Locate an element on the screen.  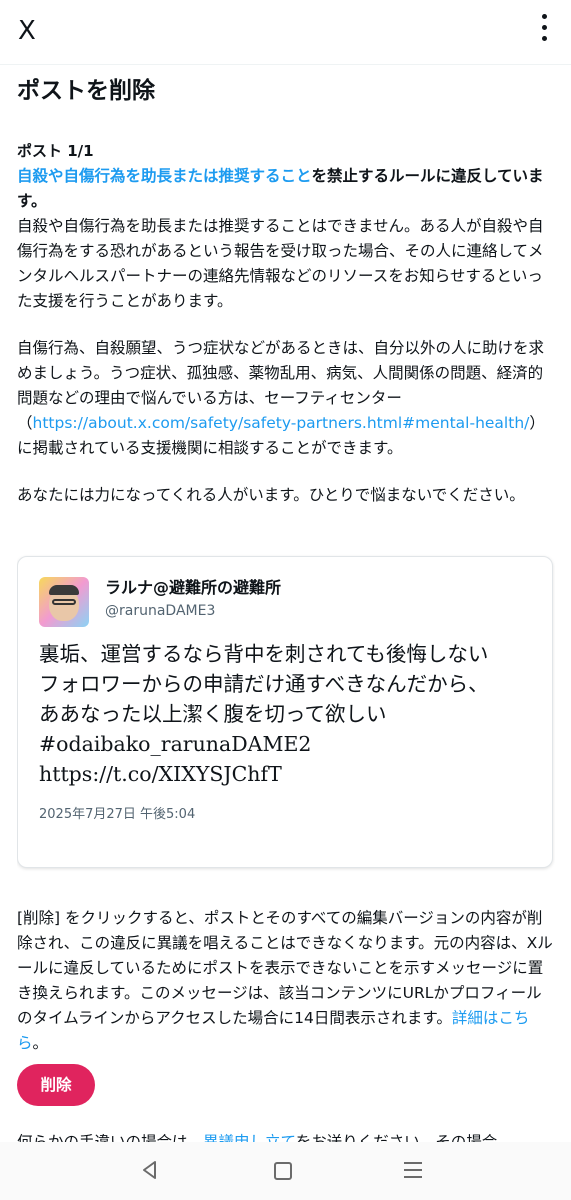
post-author-handle: @rarunaDAME3 is located at coordinates (160, 611).